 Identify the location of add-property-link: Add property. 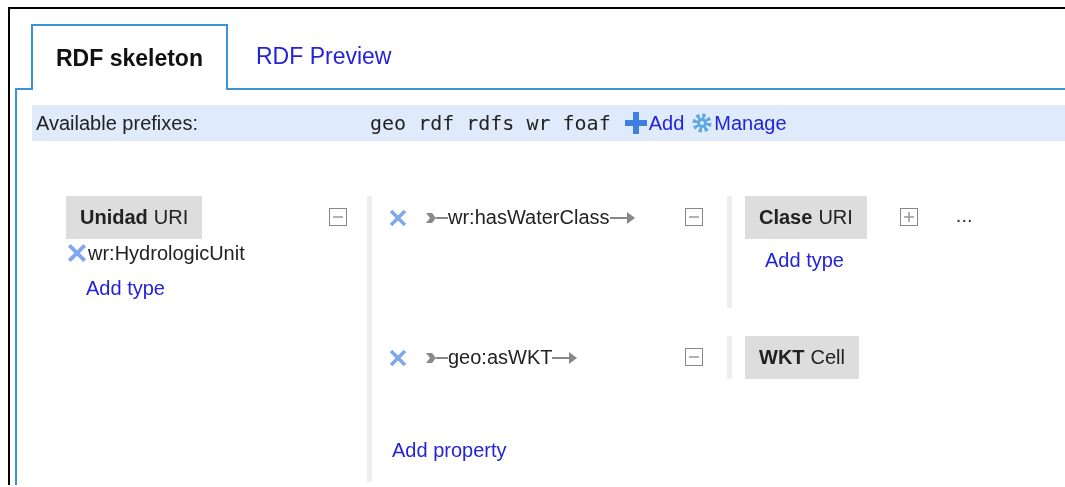
(682, 450).